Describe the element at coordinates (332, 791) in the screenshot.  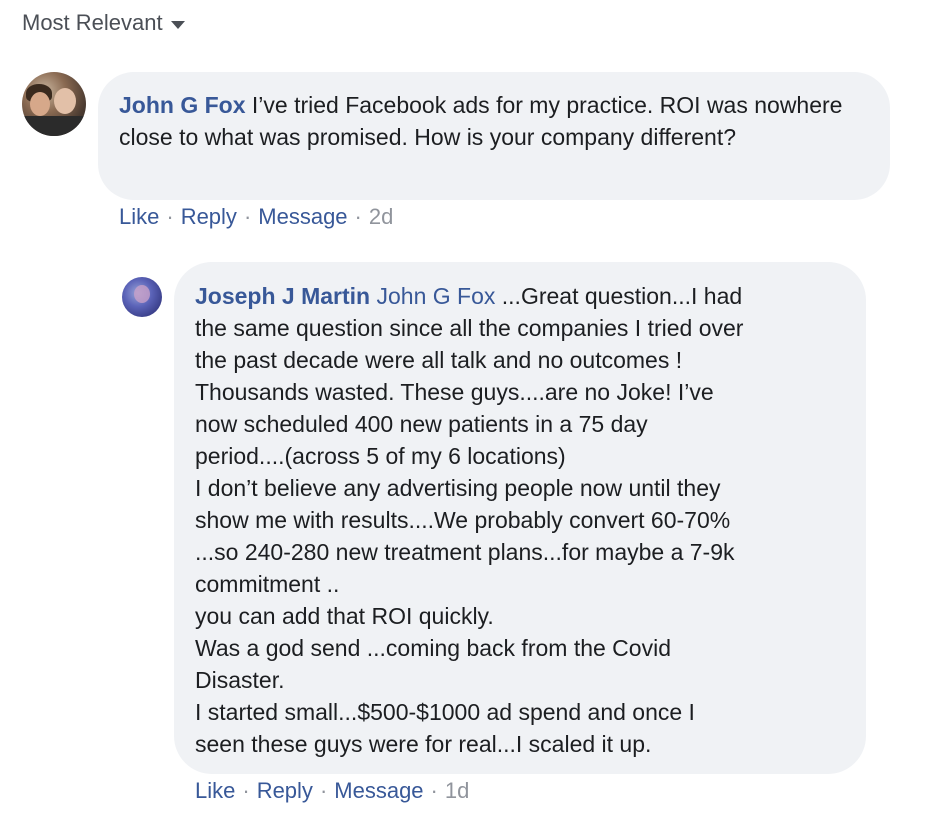
I see `reply-actions: Like · Reply · Message · 1d` at that location.